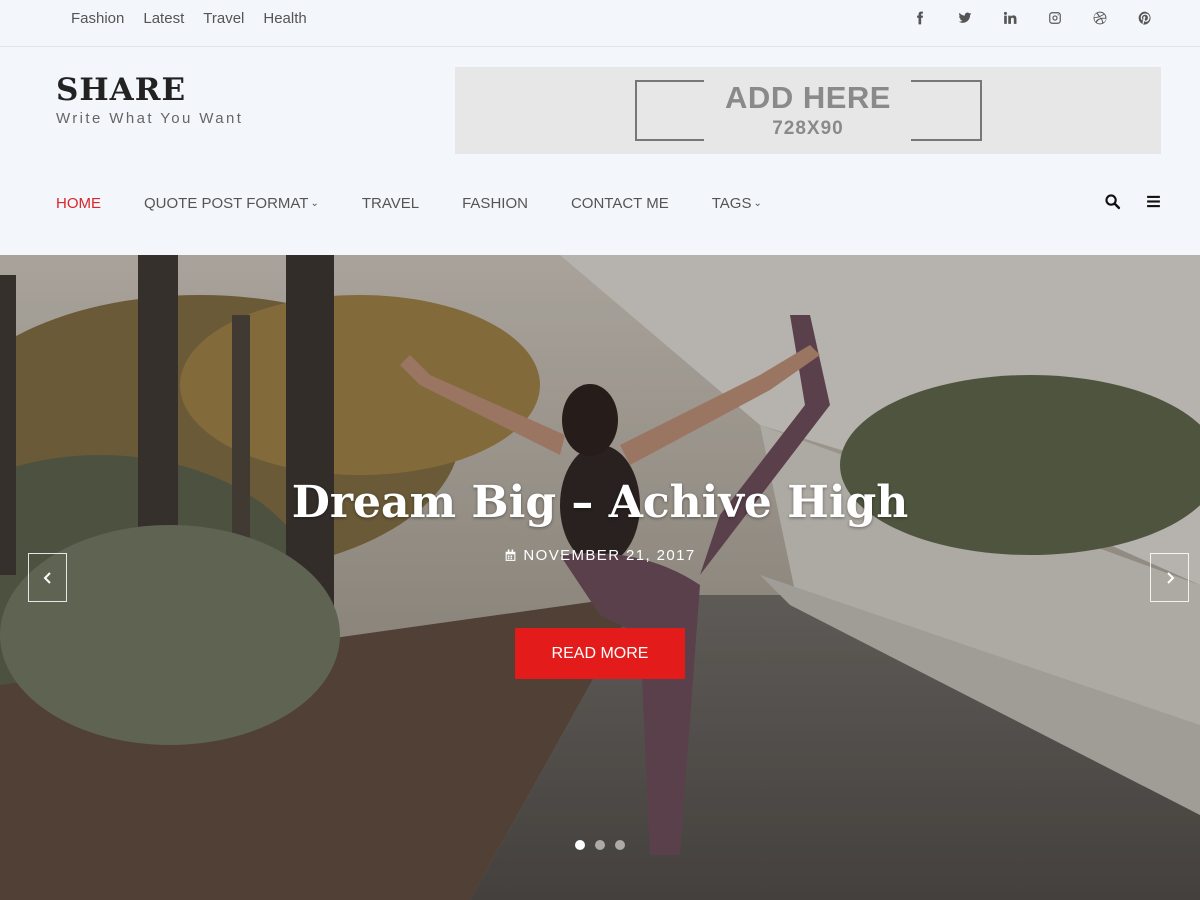  I want to click on top-link-latest: Latest, so click(163, 18).